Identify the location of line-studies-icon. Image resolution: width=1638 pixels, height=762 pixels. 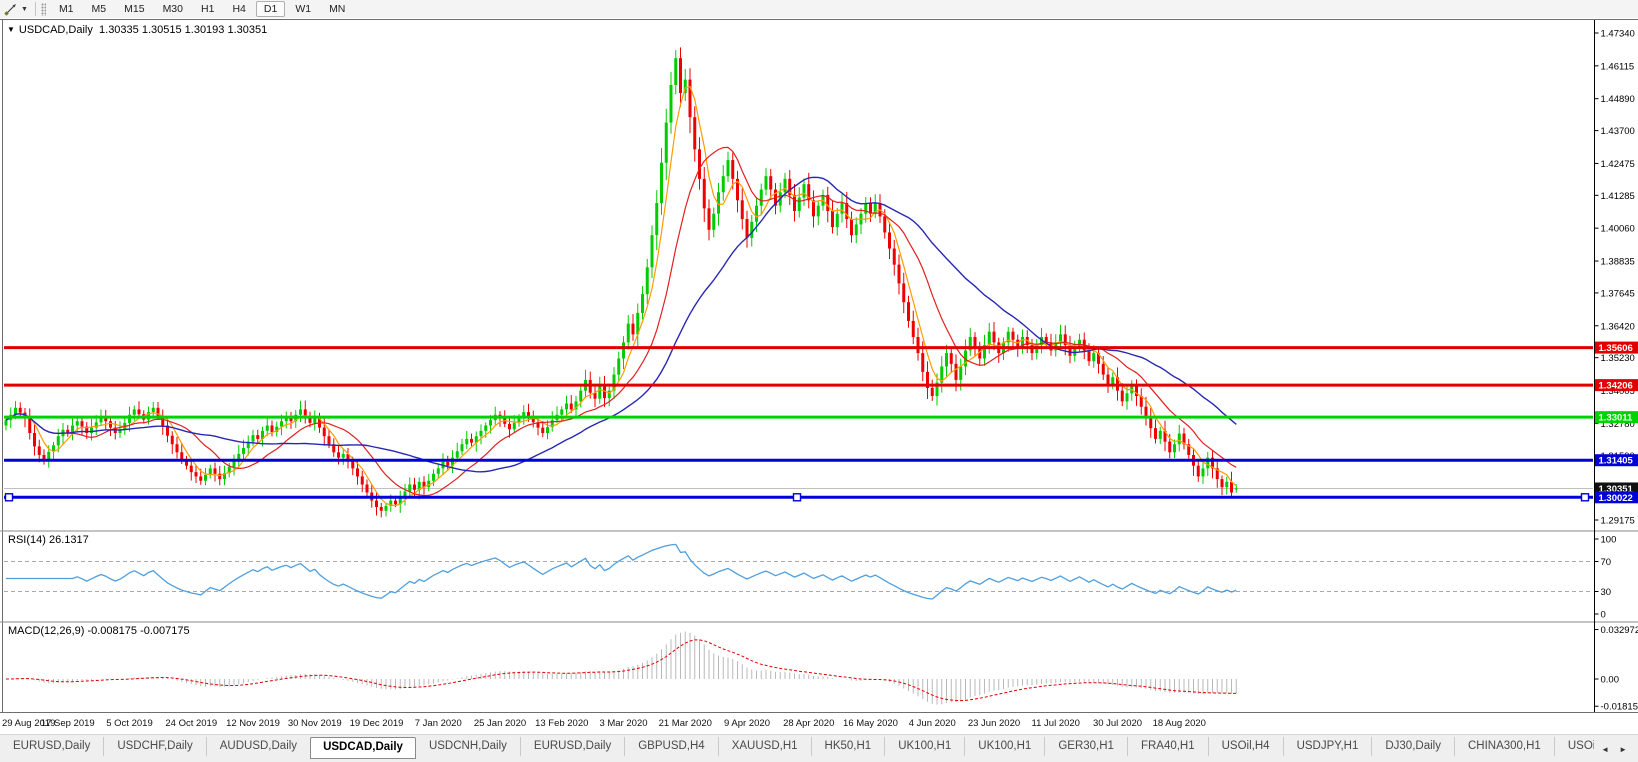
(11, 9).